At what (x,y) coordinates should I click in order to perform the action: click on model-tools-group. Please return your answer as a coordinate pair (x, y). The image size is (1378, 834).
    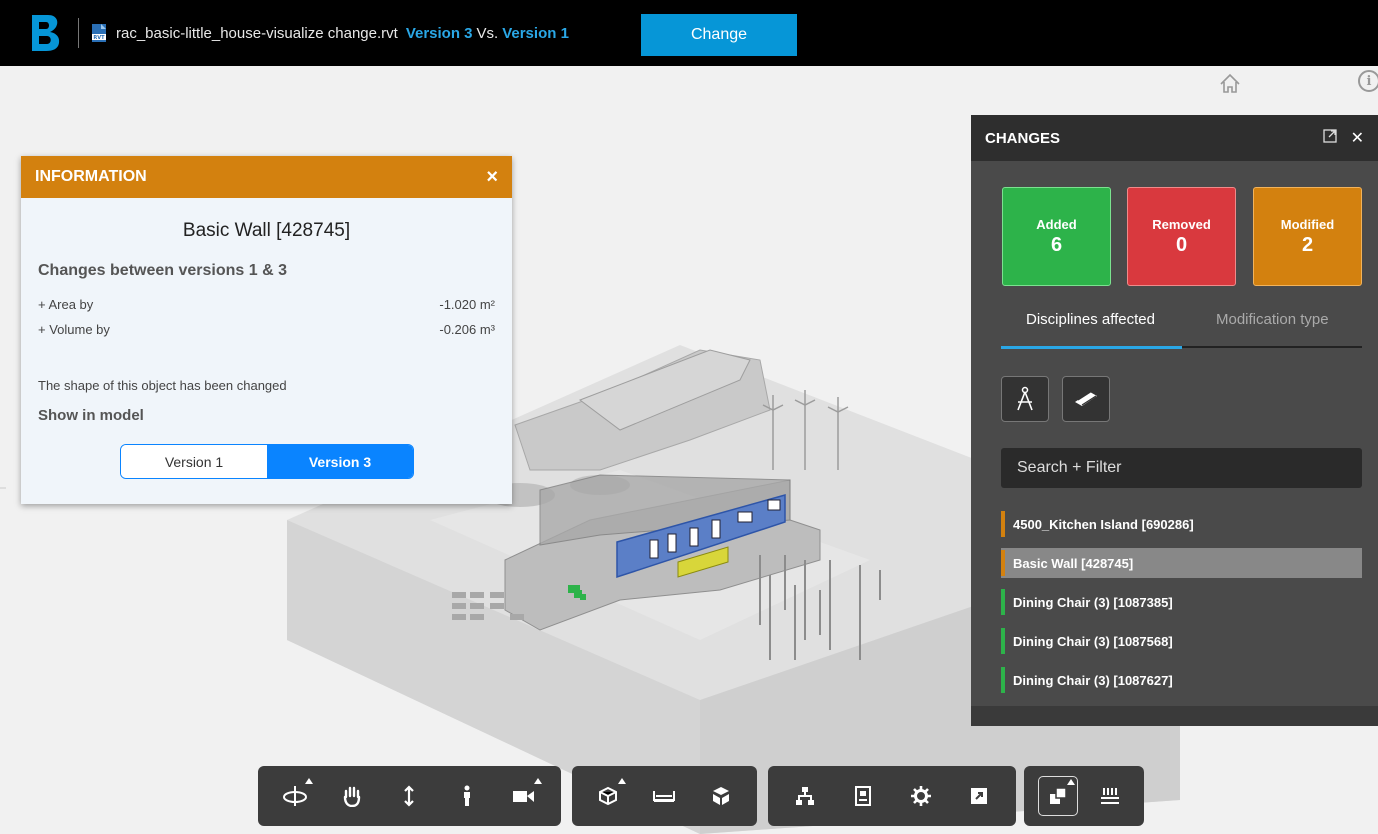
    Looking at the image, I should click on (664, 796).